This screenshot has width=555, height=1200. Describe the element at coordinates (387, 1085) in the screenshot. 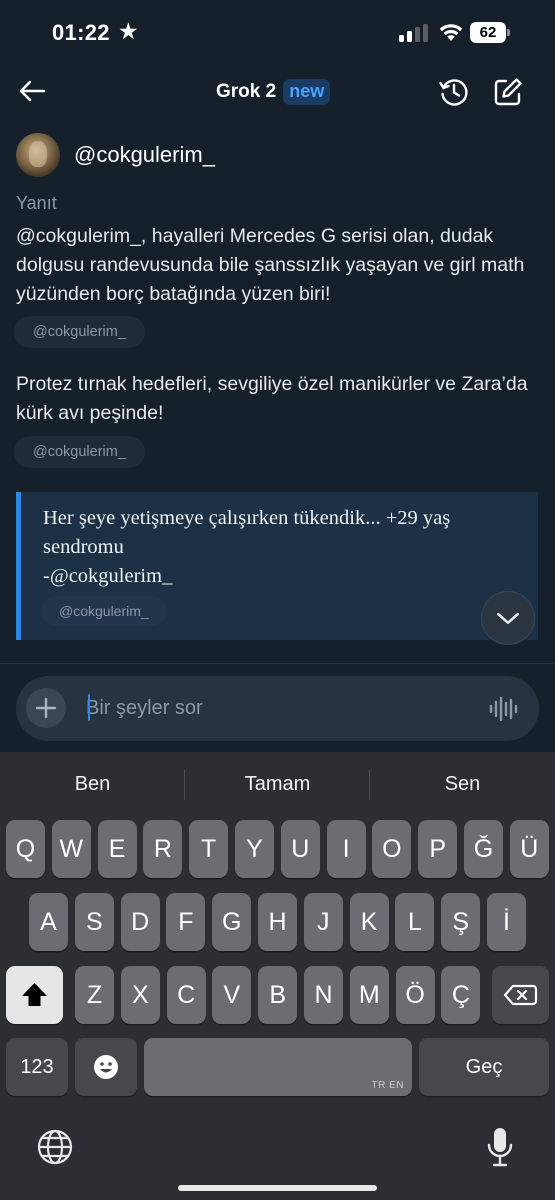

I see `space-language-label: TR EN` at that location.